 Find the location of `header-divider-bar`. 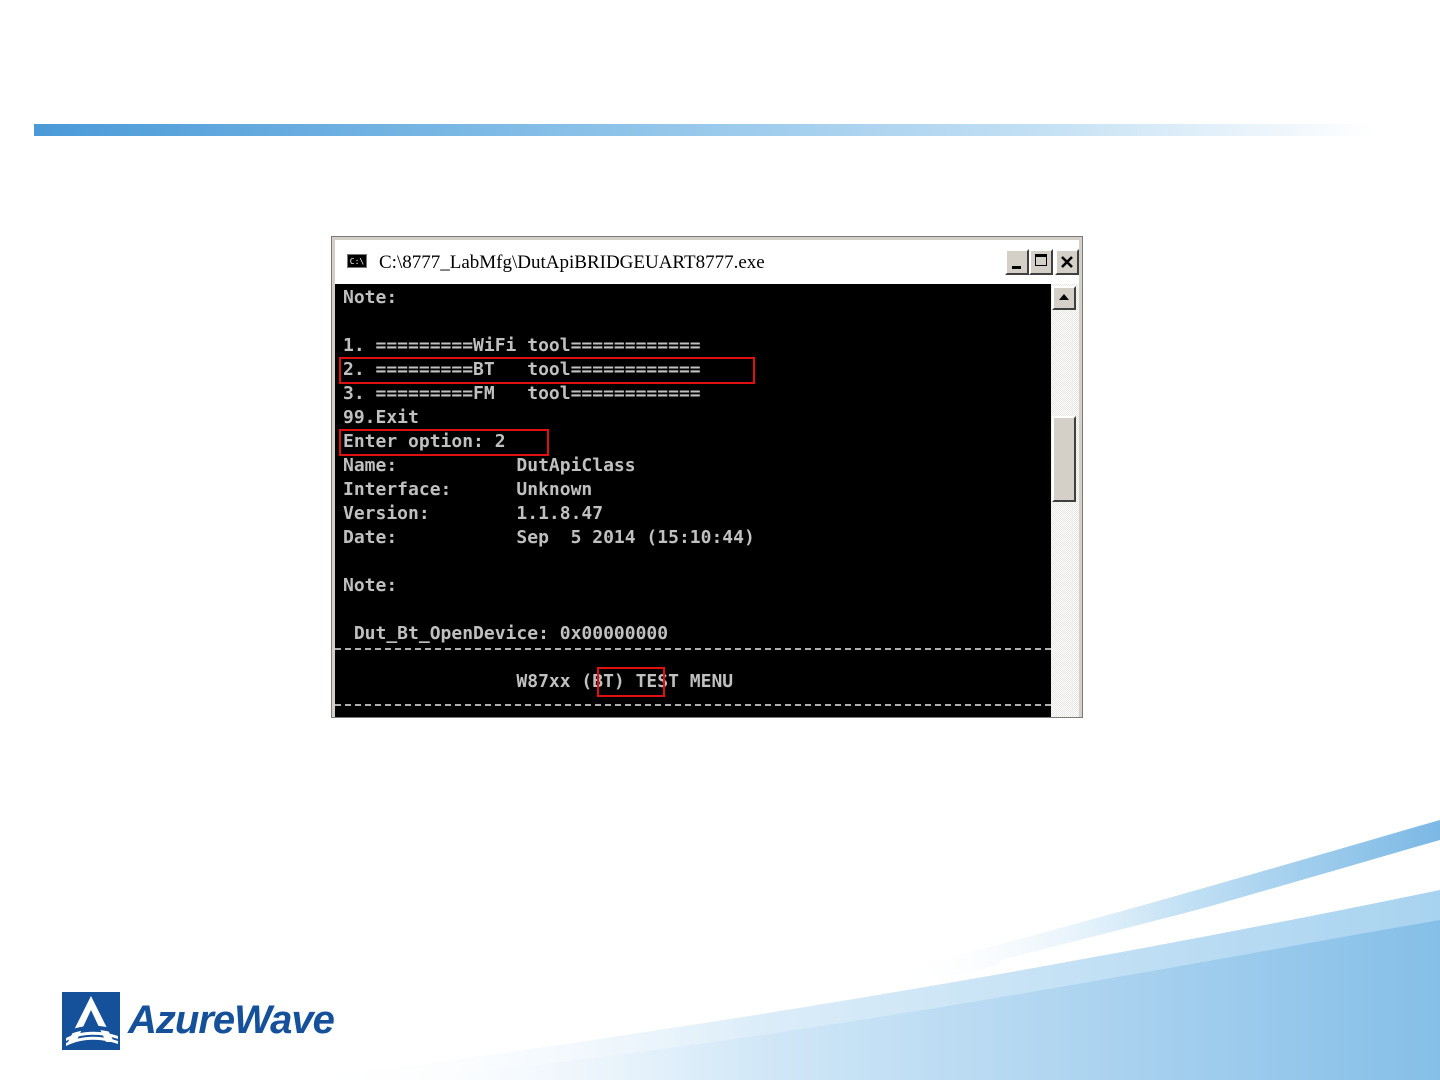

header-divider-bar is located at coordinates (704, 130).